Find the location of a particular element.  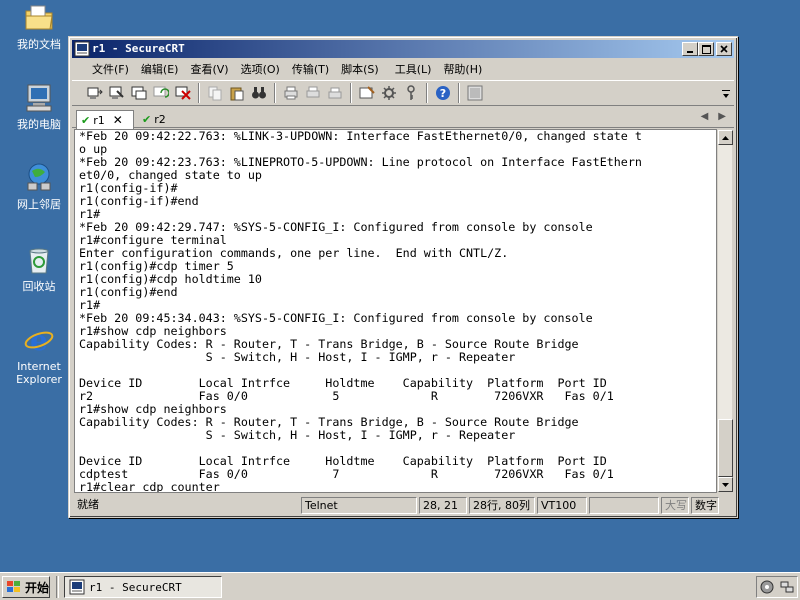

print-setup-button is located at coordinates (291, 93).